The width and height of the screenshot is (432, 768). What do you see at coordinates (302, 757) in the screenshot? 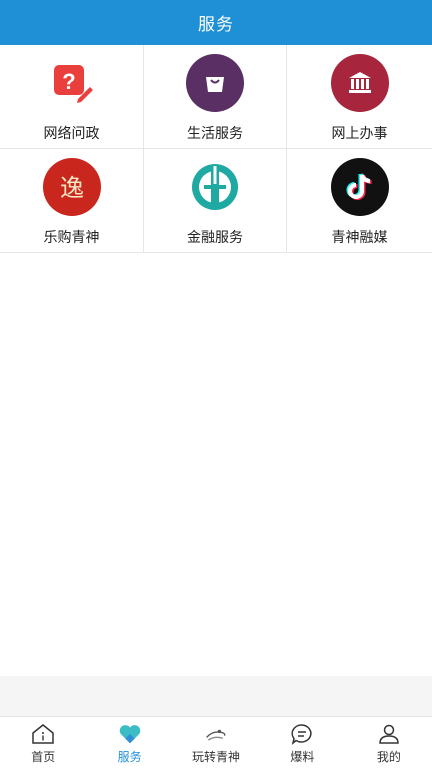
I see `tab-label: 爆料` at bounding box center [302, 757].